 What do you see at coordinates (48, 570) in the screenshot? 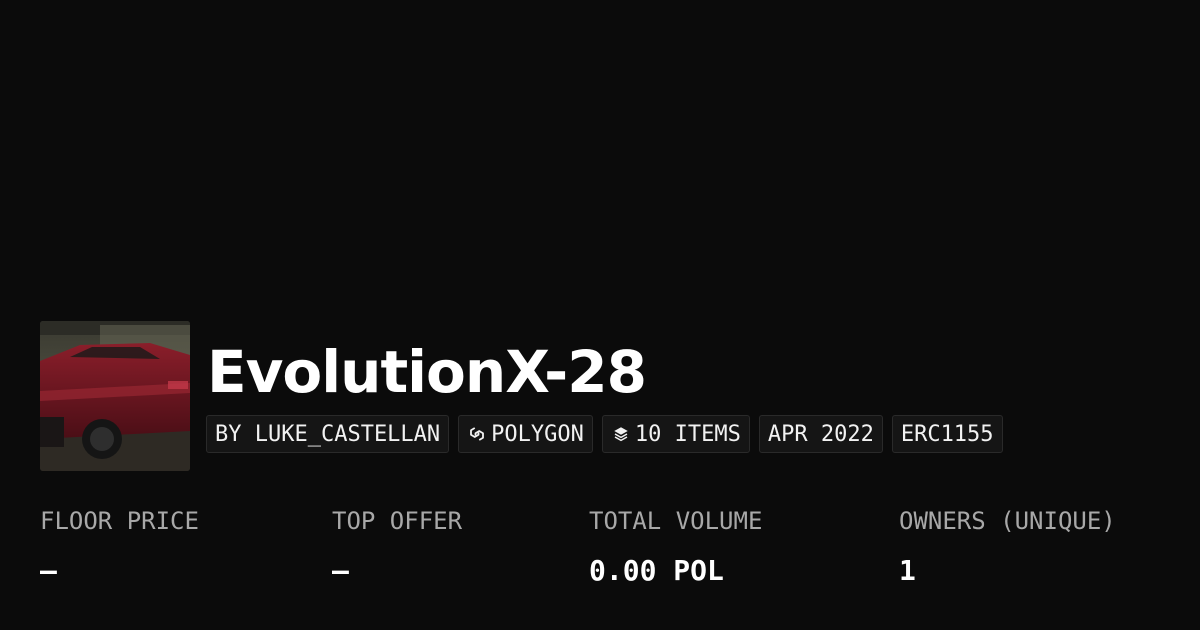
I see `floor-price-value: –` at bounding box center [48, 570].